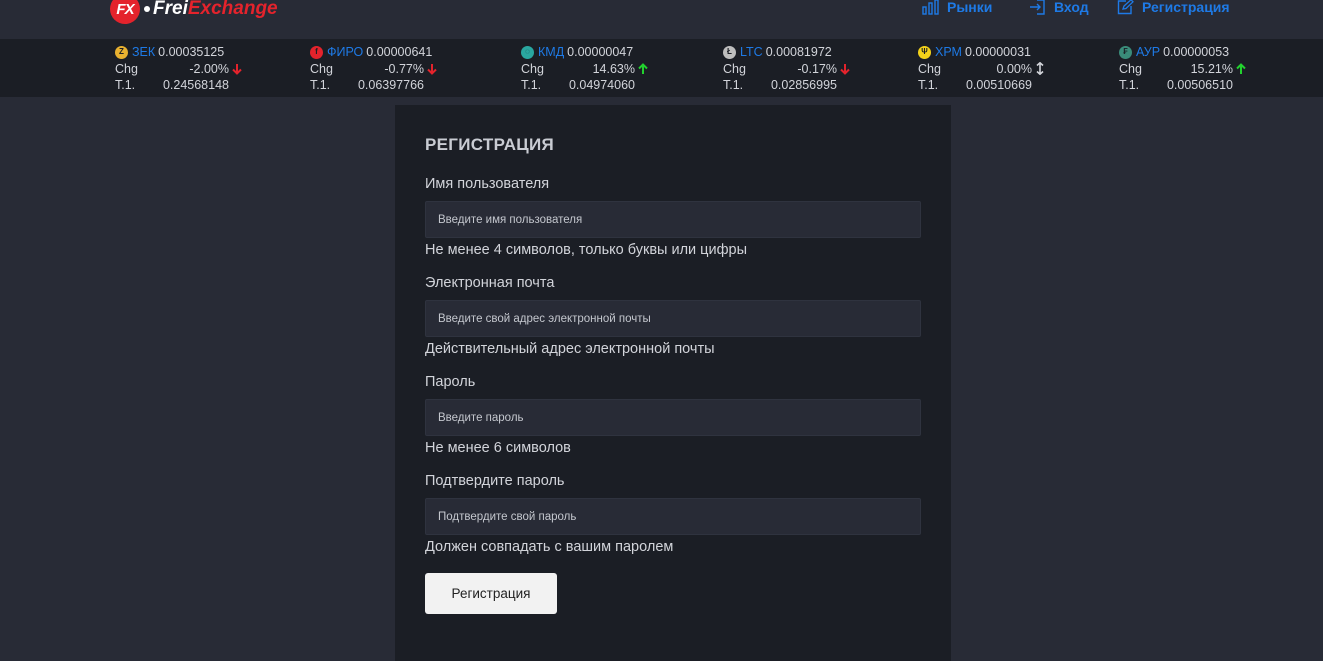 This screenshot has height=661, width=1323. I want to click on ticker-symbol: КМД, so click(551, 52).